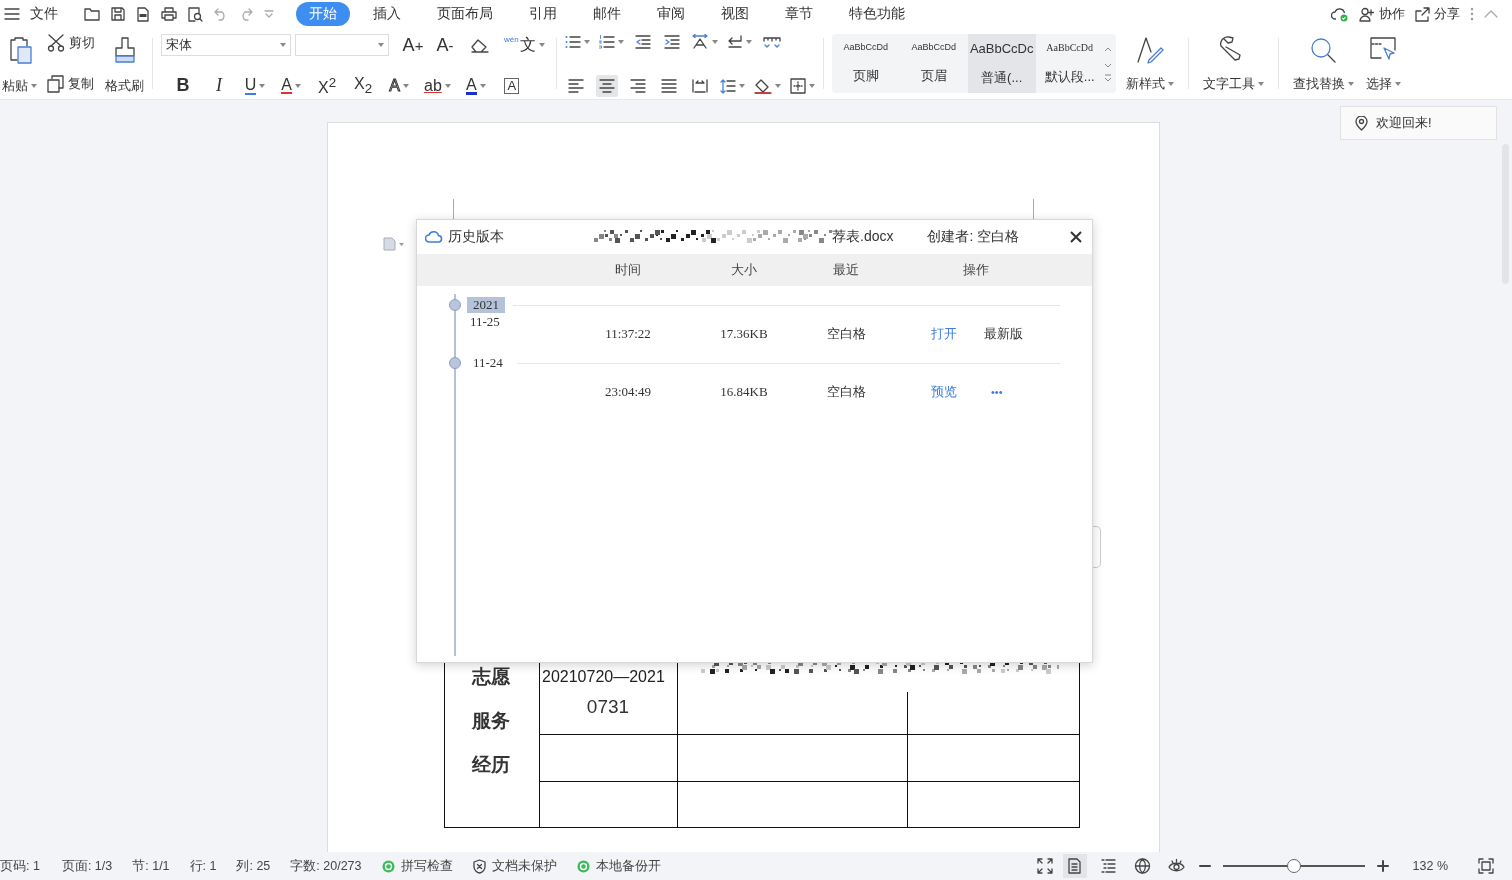  What do you see at coordinates (437, 85) in the screenshot?
I see `highlight-button: ab` at bounding box center [437, 85].